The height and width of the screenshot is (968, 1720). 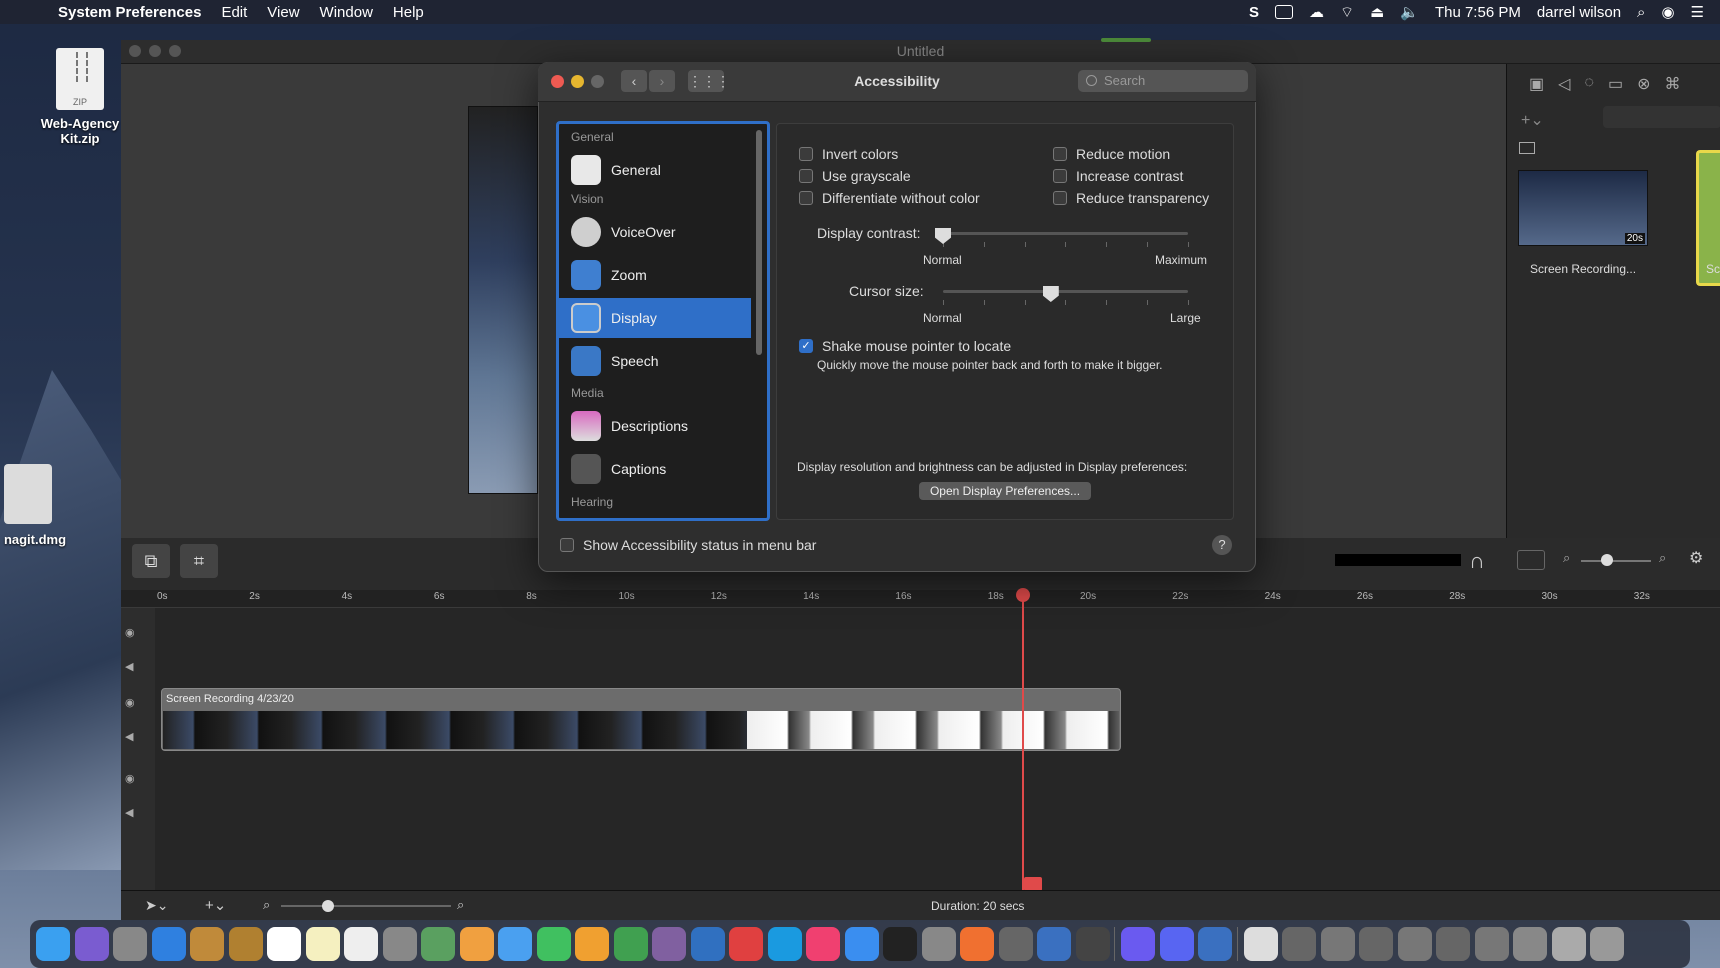 What do you see at coordinates (655, 232) in the screenshot?
I see `sidebar-item-voiceover: VoiceOver` at bounding box center [655, 232].